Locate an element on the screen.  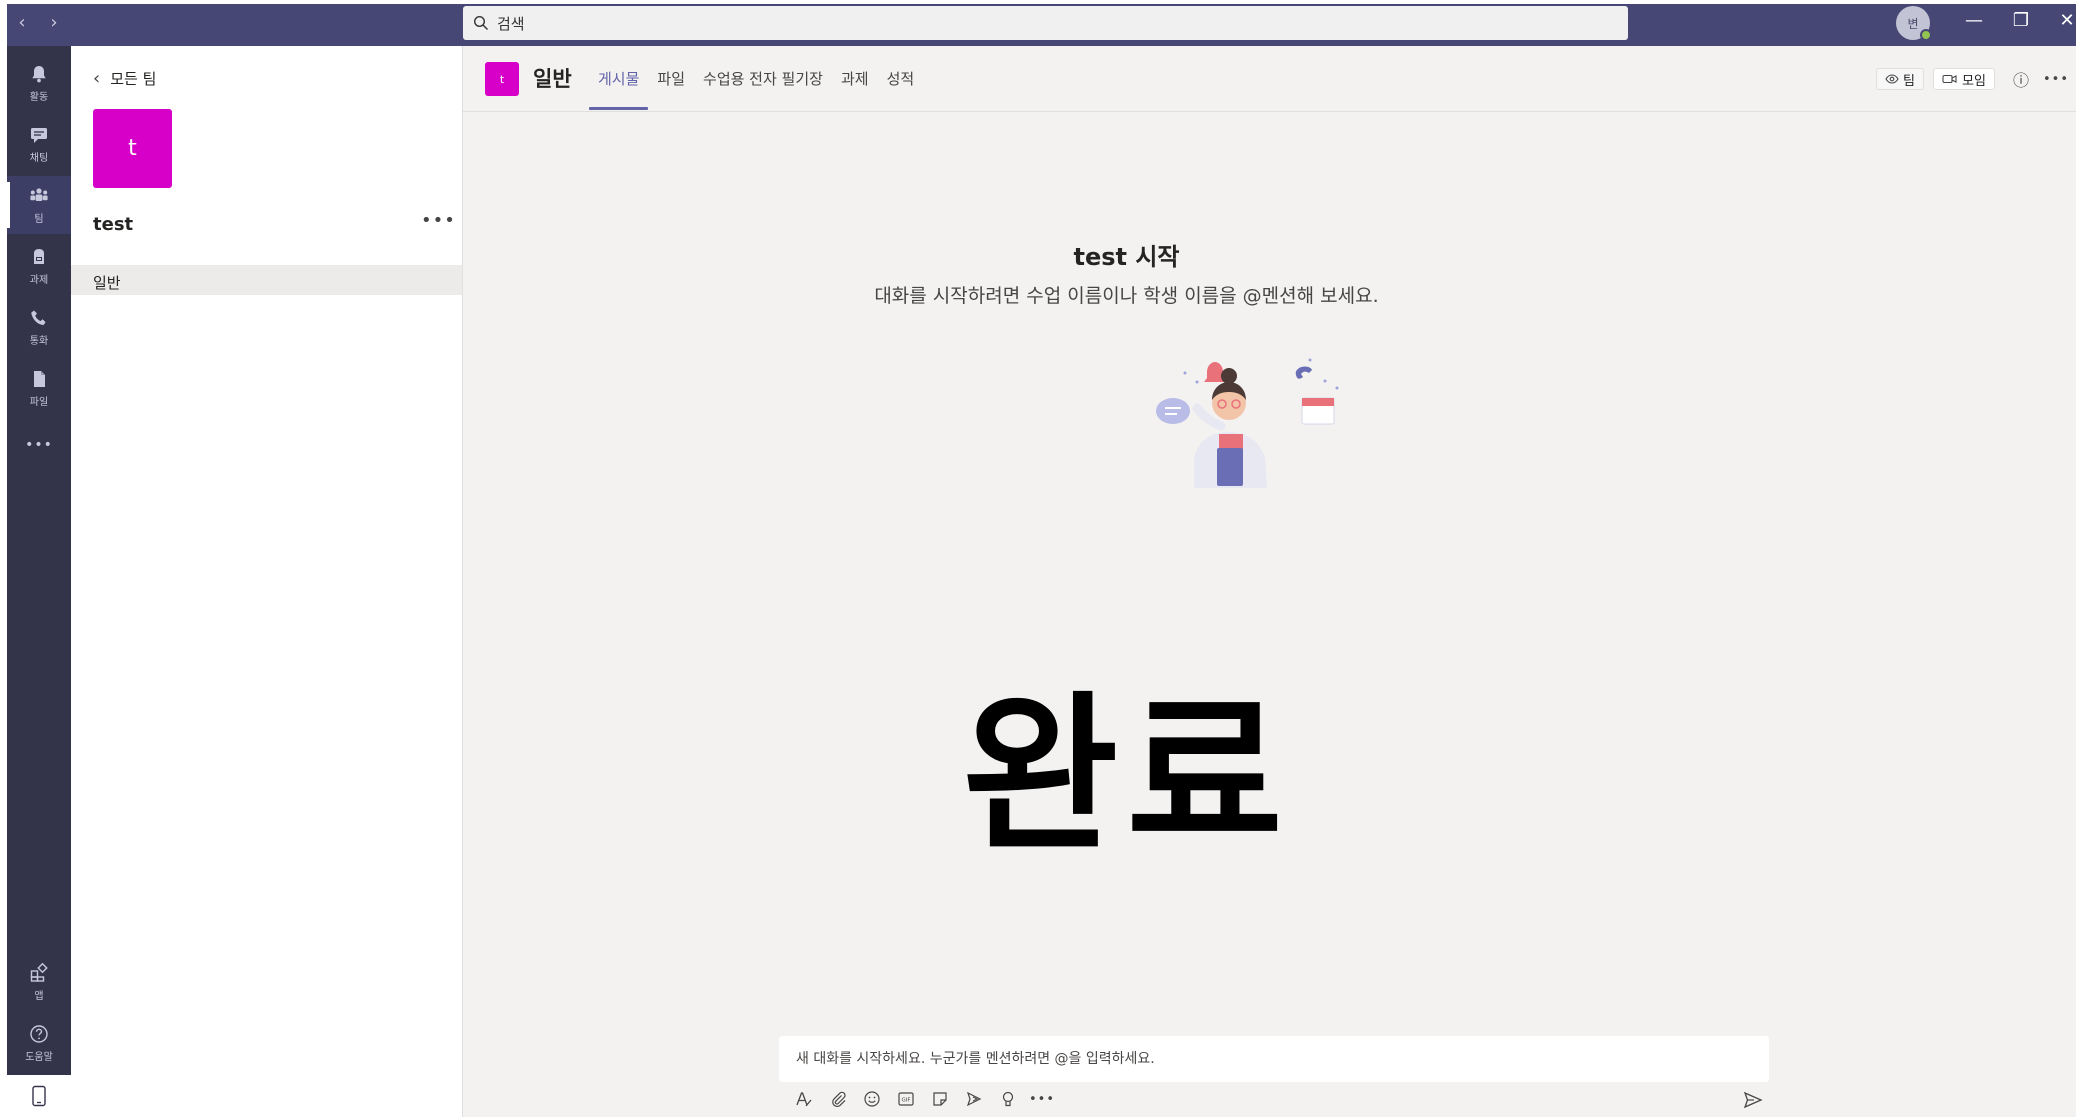
send-button is located at coordinates (1753, 1100).